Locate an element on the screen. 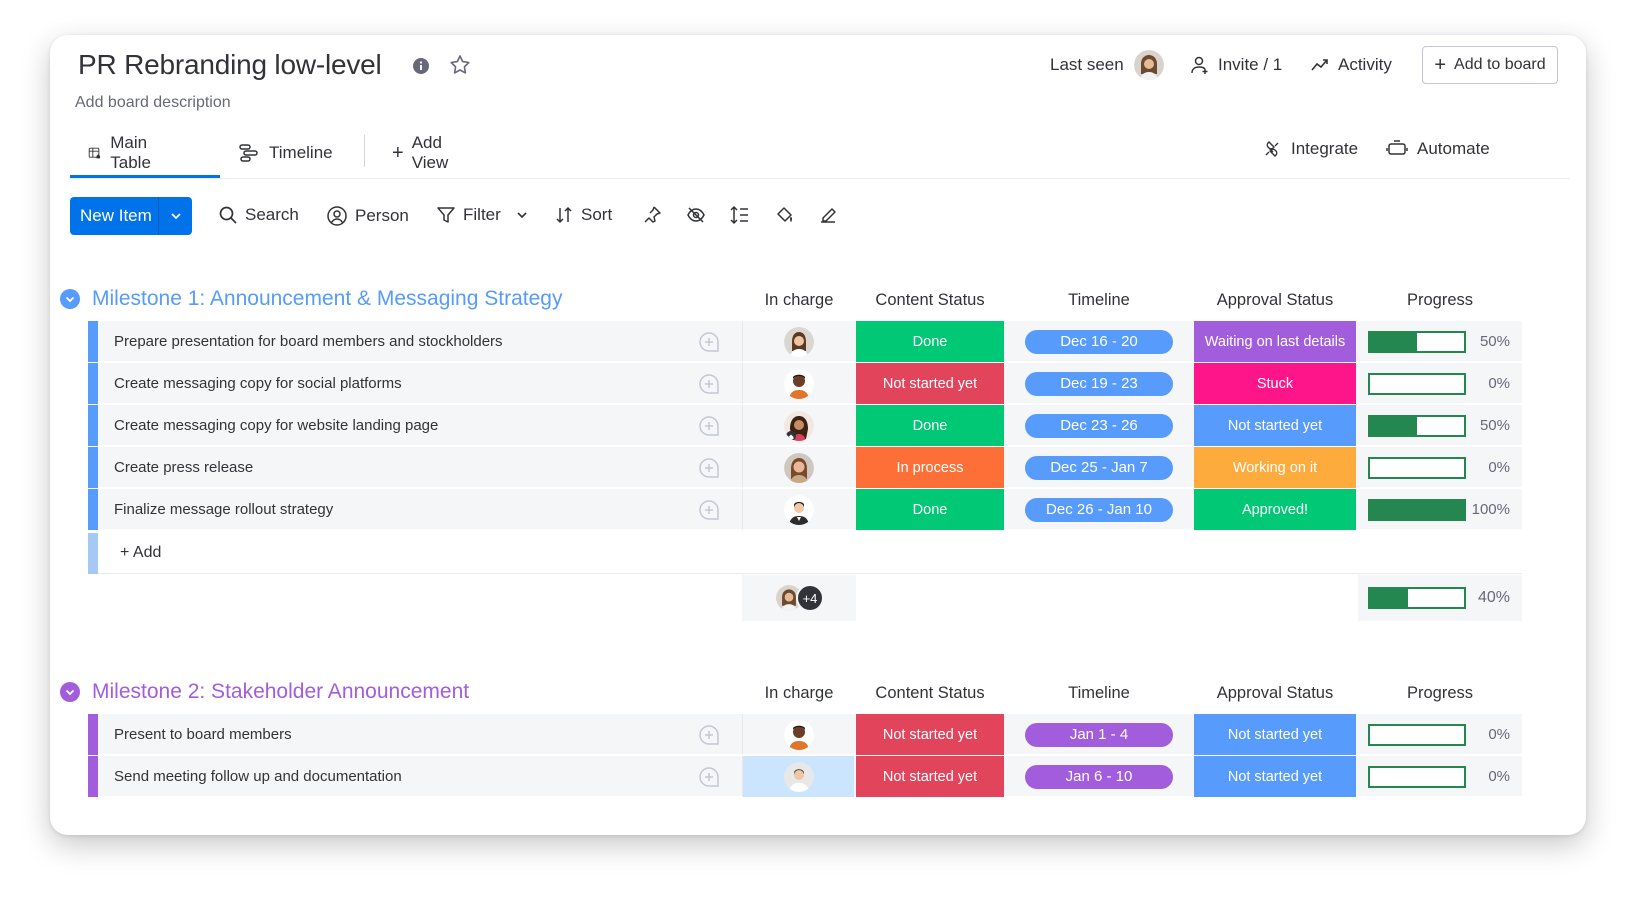  invite-button: Invite / 1 is located at coordinates (1236, 65).